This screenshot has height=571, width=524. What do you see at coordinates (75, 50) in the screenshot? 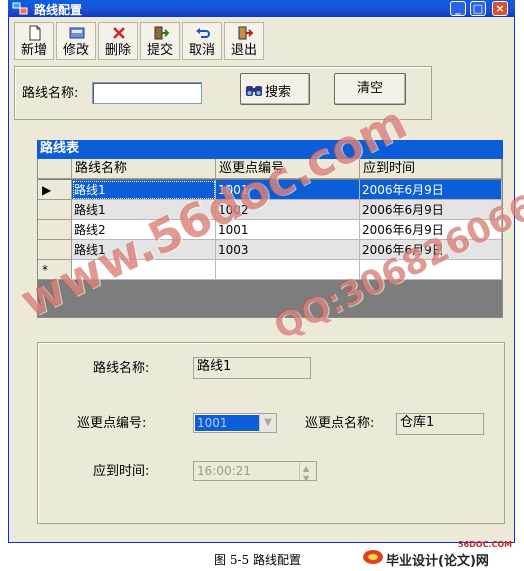
I see `edit-button-label: 修改` at bounding box center [75, 50].